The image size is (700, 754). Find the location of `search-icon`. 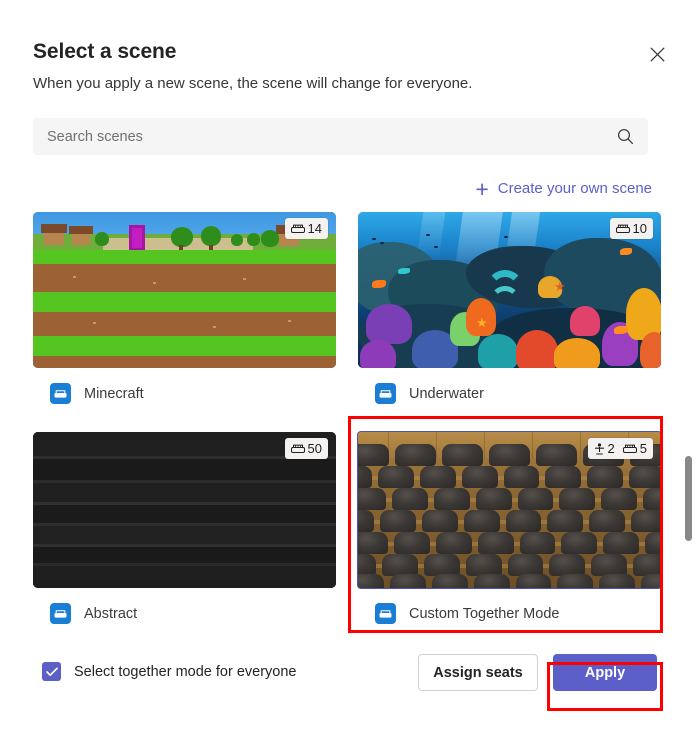

search-icon is located at coordinates (625, 136).